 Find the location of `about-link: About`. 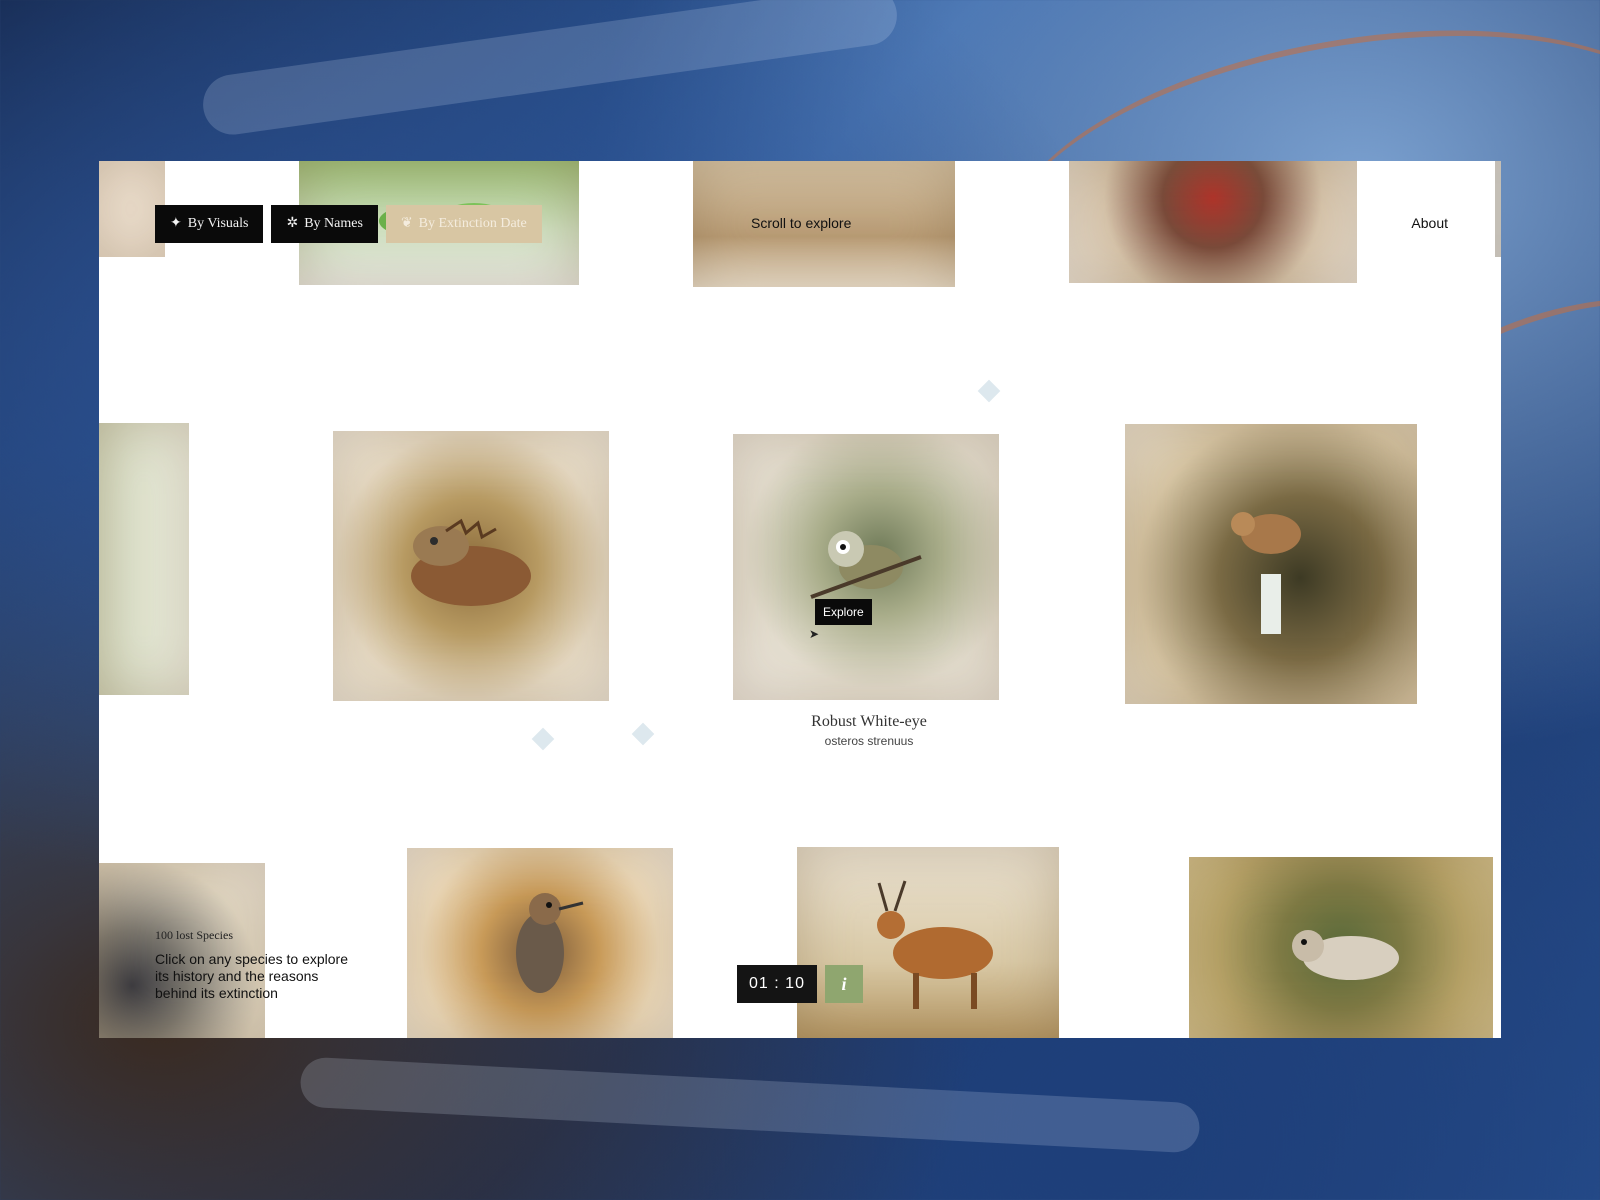

about-link: About is located at coordinates (1429, 223).